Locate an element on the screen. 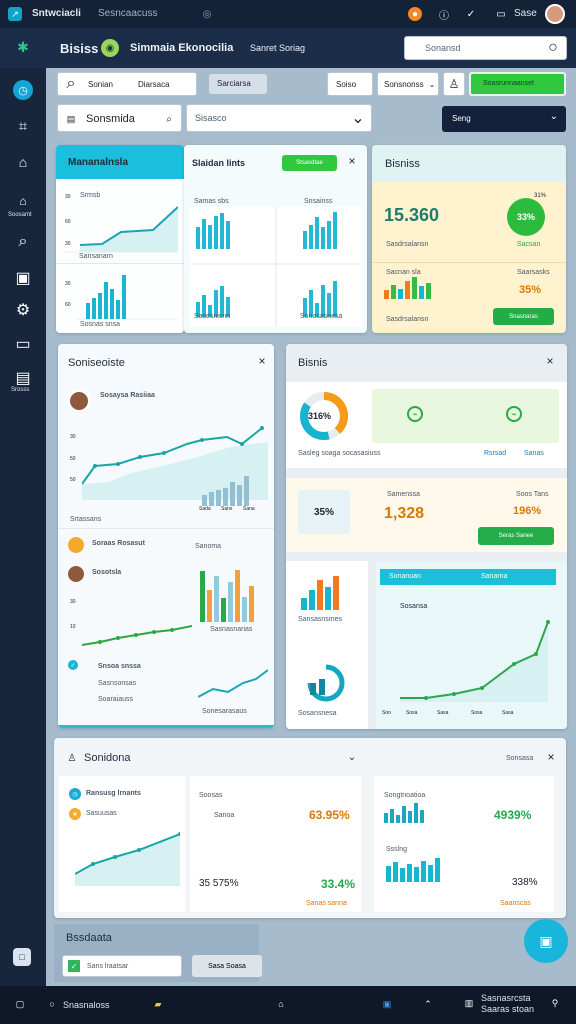 The image size is (576, 1024). footer-button: Sasa Soasa is located at coordinates (227, 966).